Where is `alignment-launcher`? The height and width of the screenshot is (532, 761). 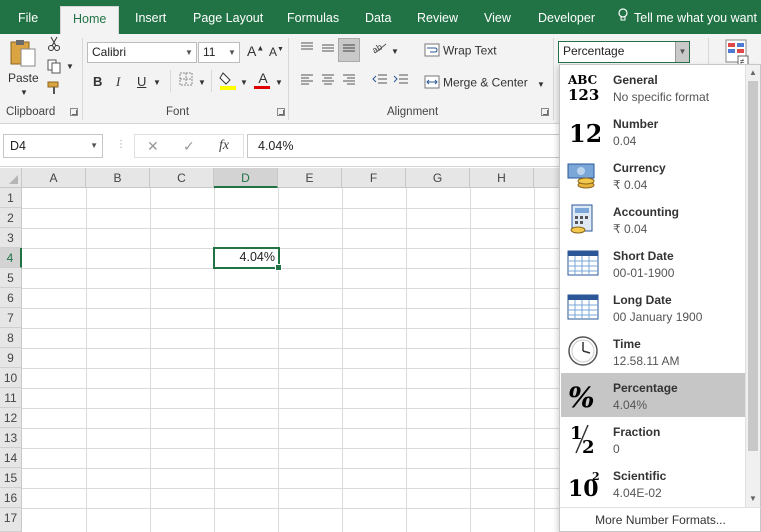
alignment-launcher is located at coordinates (545, 112).